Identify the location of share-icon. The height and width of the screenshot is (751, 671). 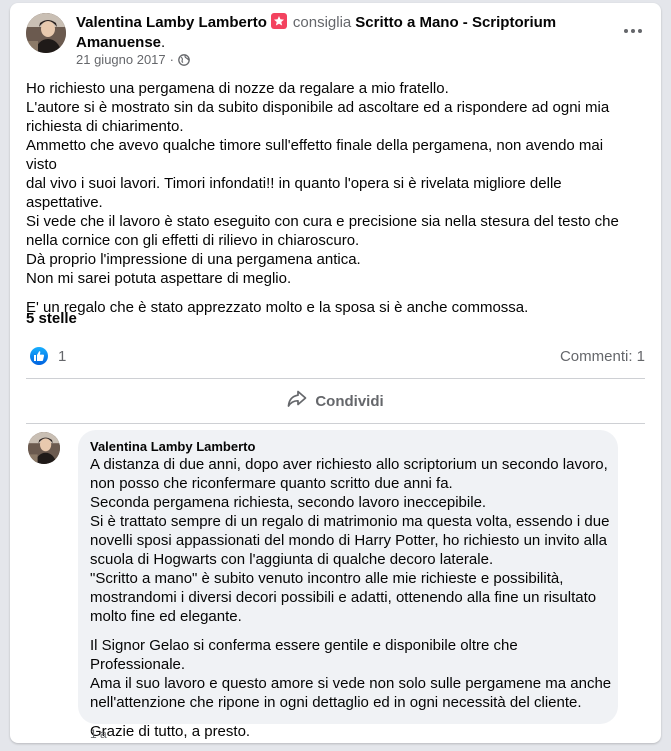
(301, 401).